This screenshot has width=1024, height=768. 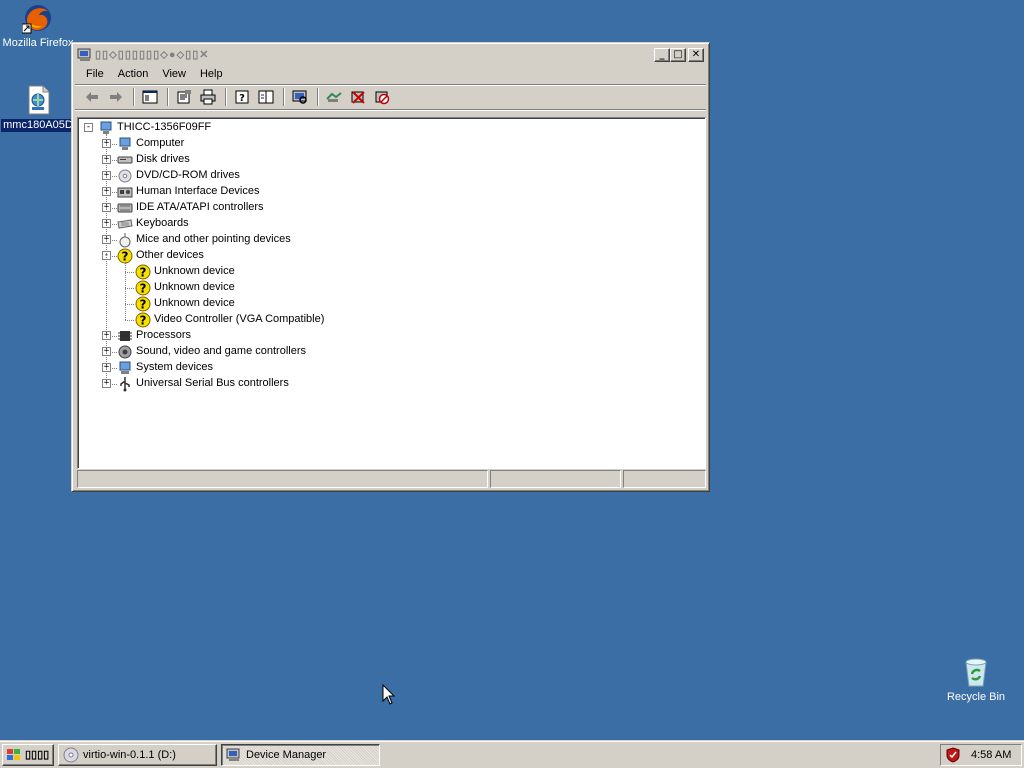 I want to click on tree-category-item: + Mice and other pointing devices, so click(x=391, y=240).